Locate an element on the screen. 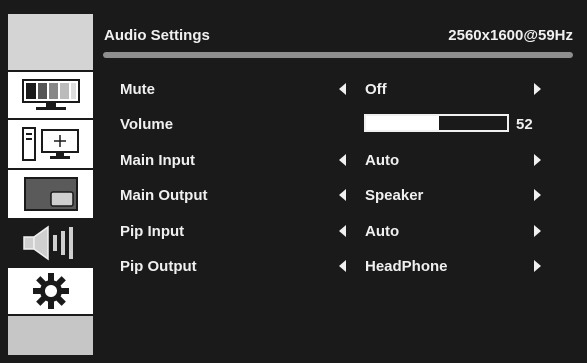  page-title: Audio Settings is located at coordinates (157, 35).